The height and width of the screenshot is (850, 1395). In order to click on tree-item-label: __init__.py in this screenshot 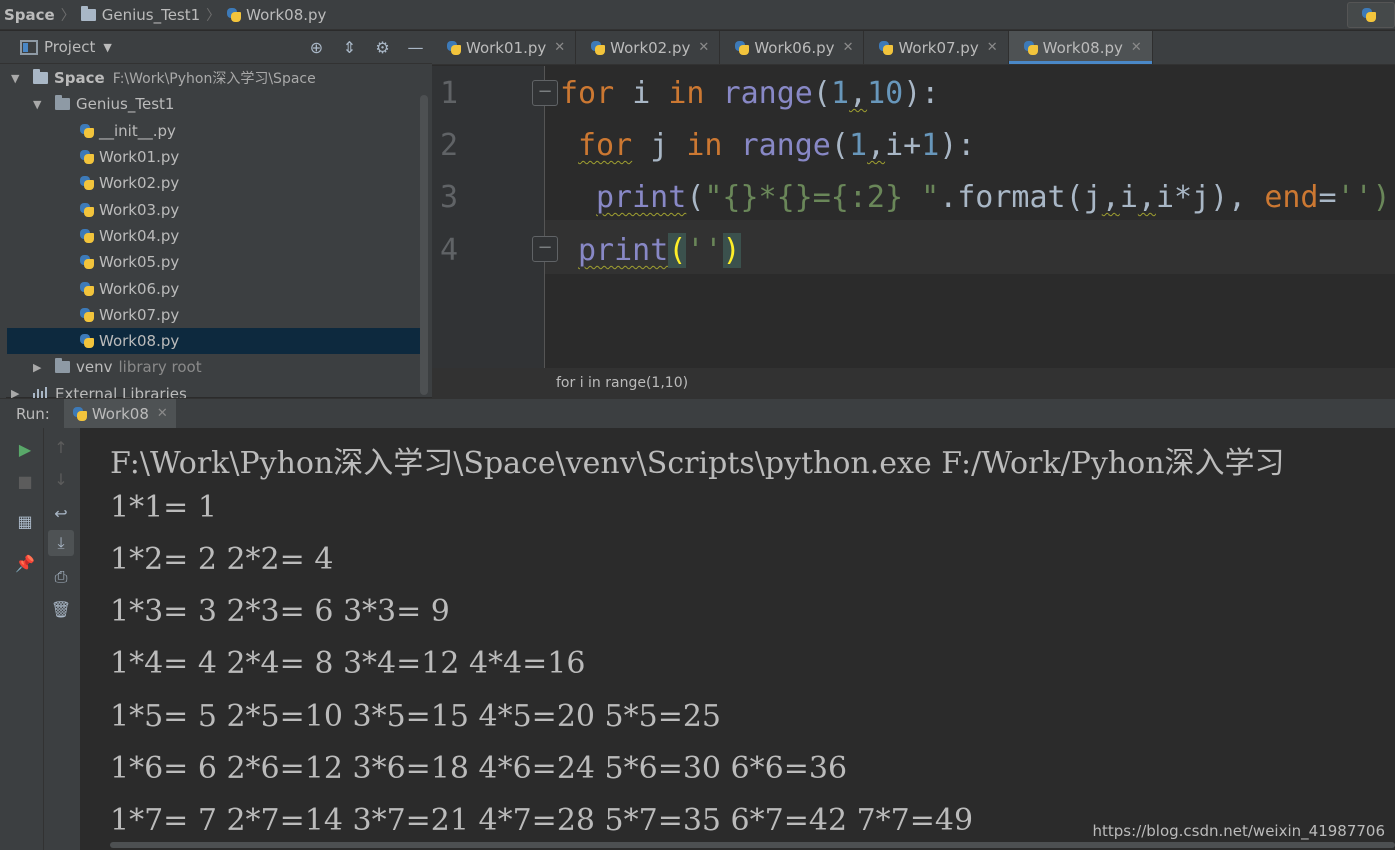, I will do `click(137, 130)`.